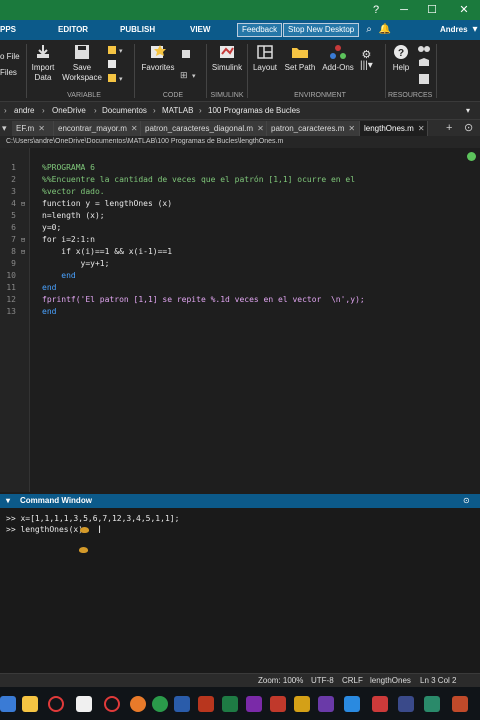 The height and width of the screenshot is (720, 480). Describe the element at coordinates (376, 10) in the screenshot. I see `help-icon: ?` at that location.